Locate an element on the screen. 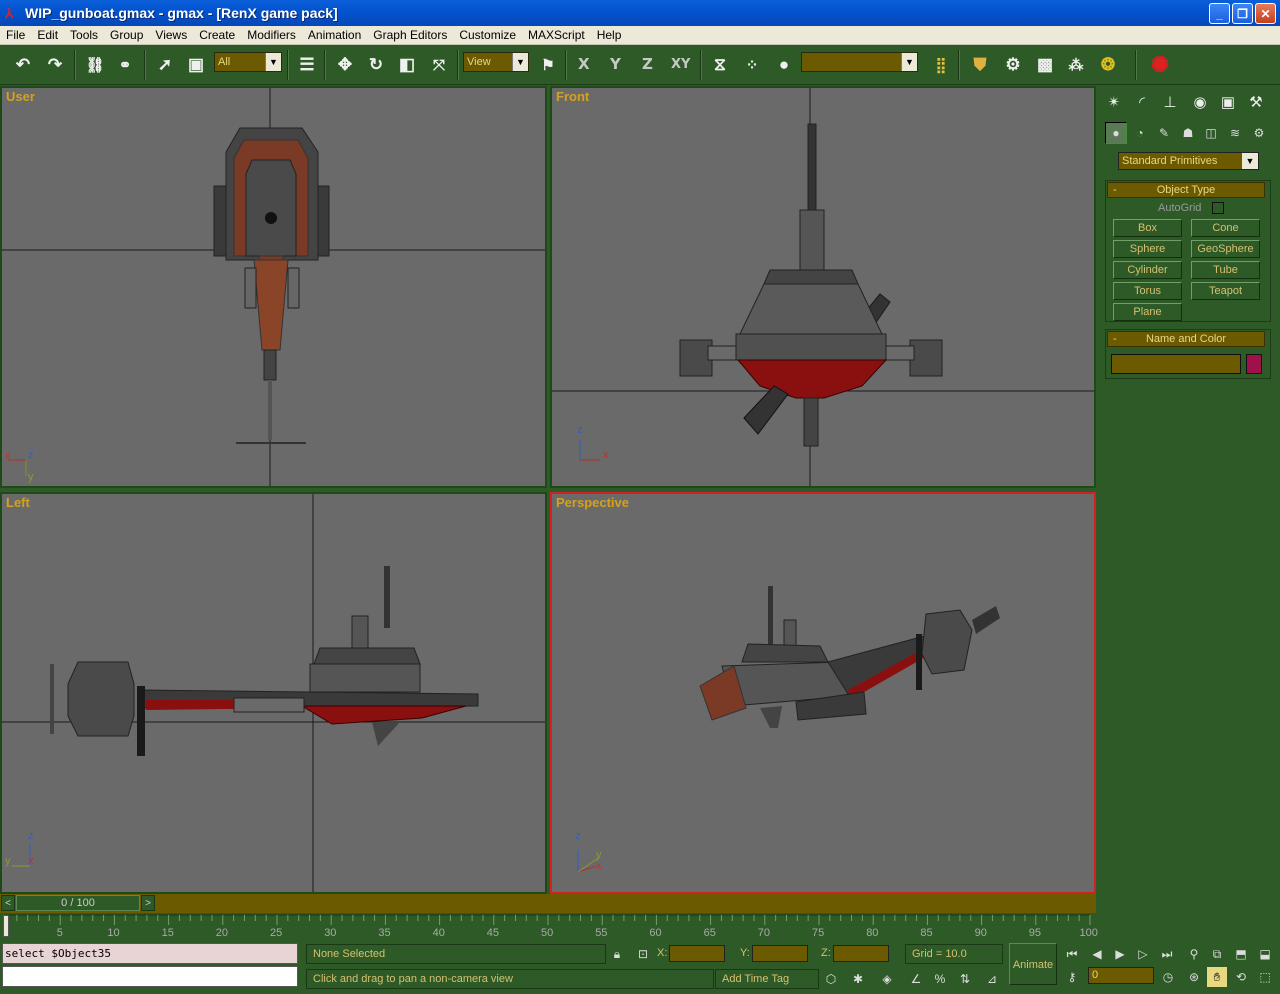 The width and height of the screenshot is (1280, 994). percent-snap-icon: % is located at coordinates (940, 979).